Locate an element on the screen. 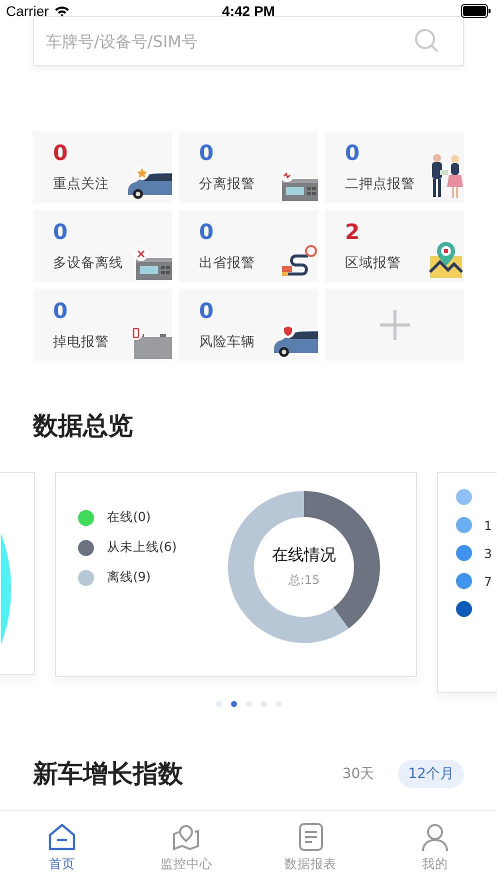 The height and width of the screenshot is (883, 497). home-icon is located at coordinates (62, 837).